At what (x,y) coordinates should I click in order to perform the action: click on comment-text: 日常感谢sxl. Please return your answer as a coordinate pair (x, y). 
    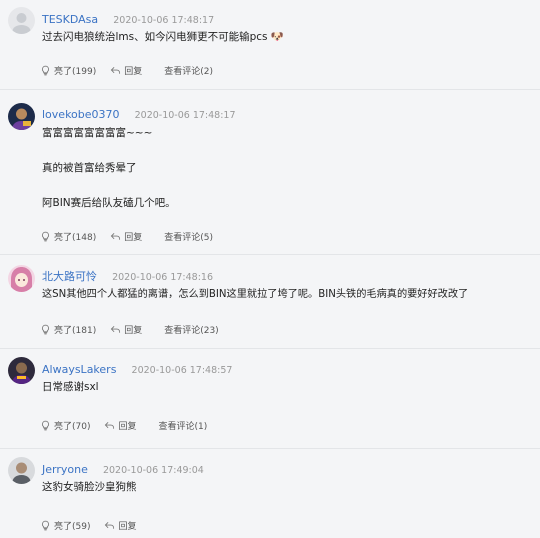
    Looking at the image, I should click on (287, 387).